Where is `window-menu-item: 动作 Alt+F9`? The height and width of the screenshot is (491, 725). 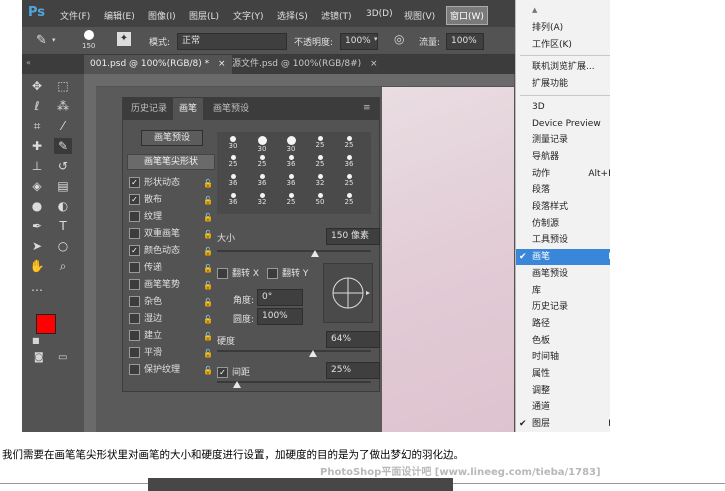
window-menu-item: 动作 Alt+F9 is located at coordinates (563, 174).